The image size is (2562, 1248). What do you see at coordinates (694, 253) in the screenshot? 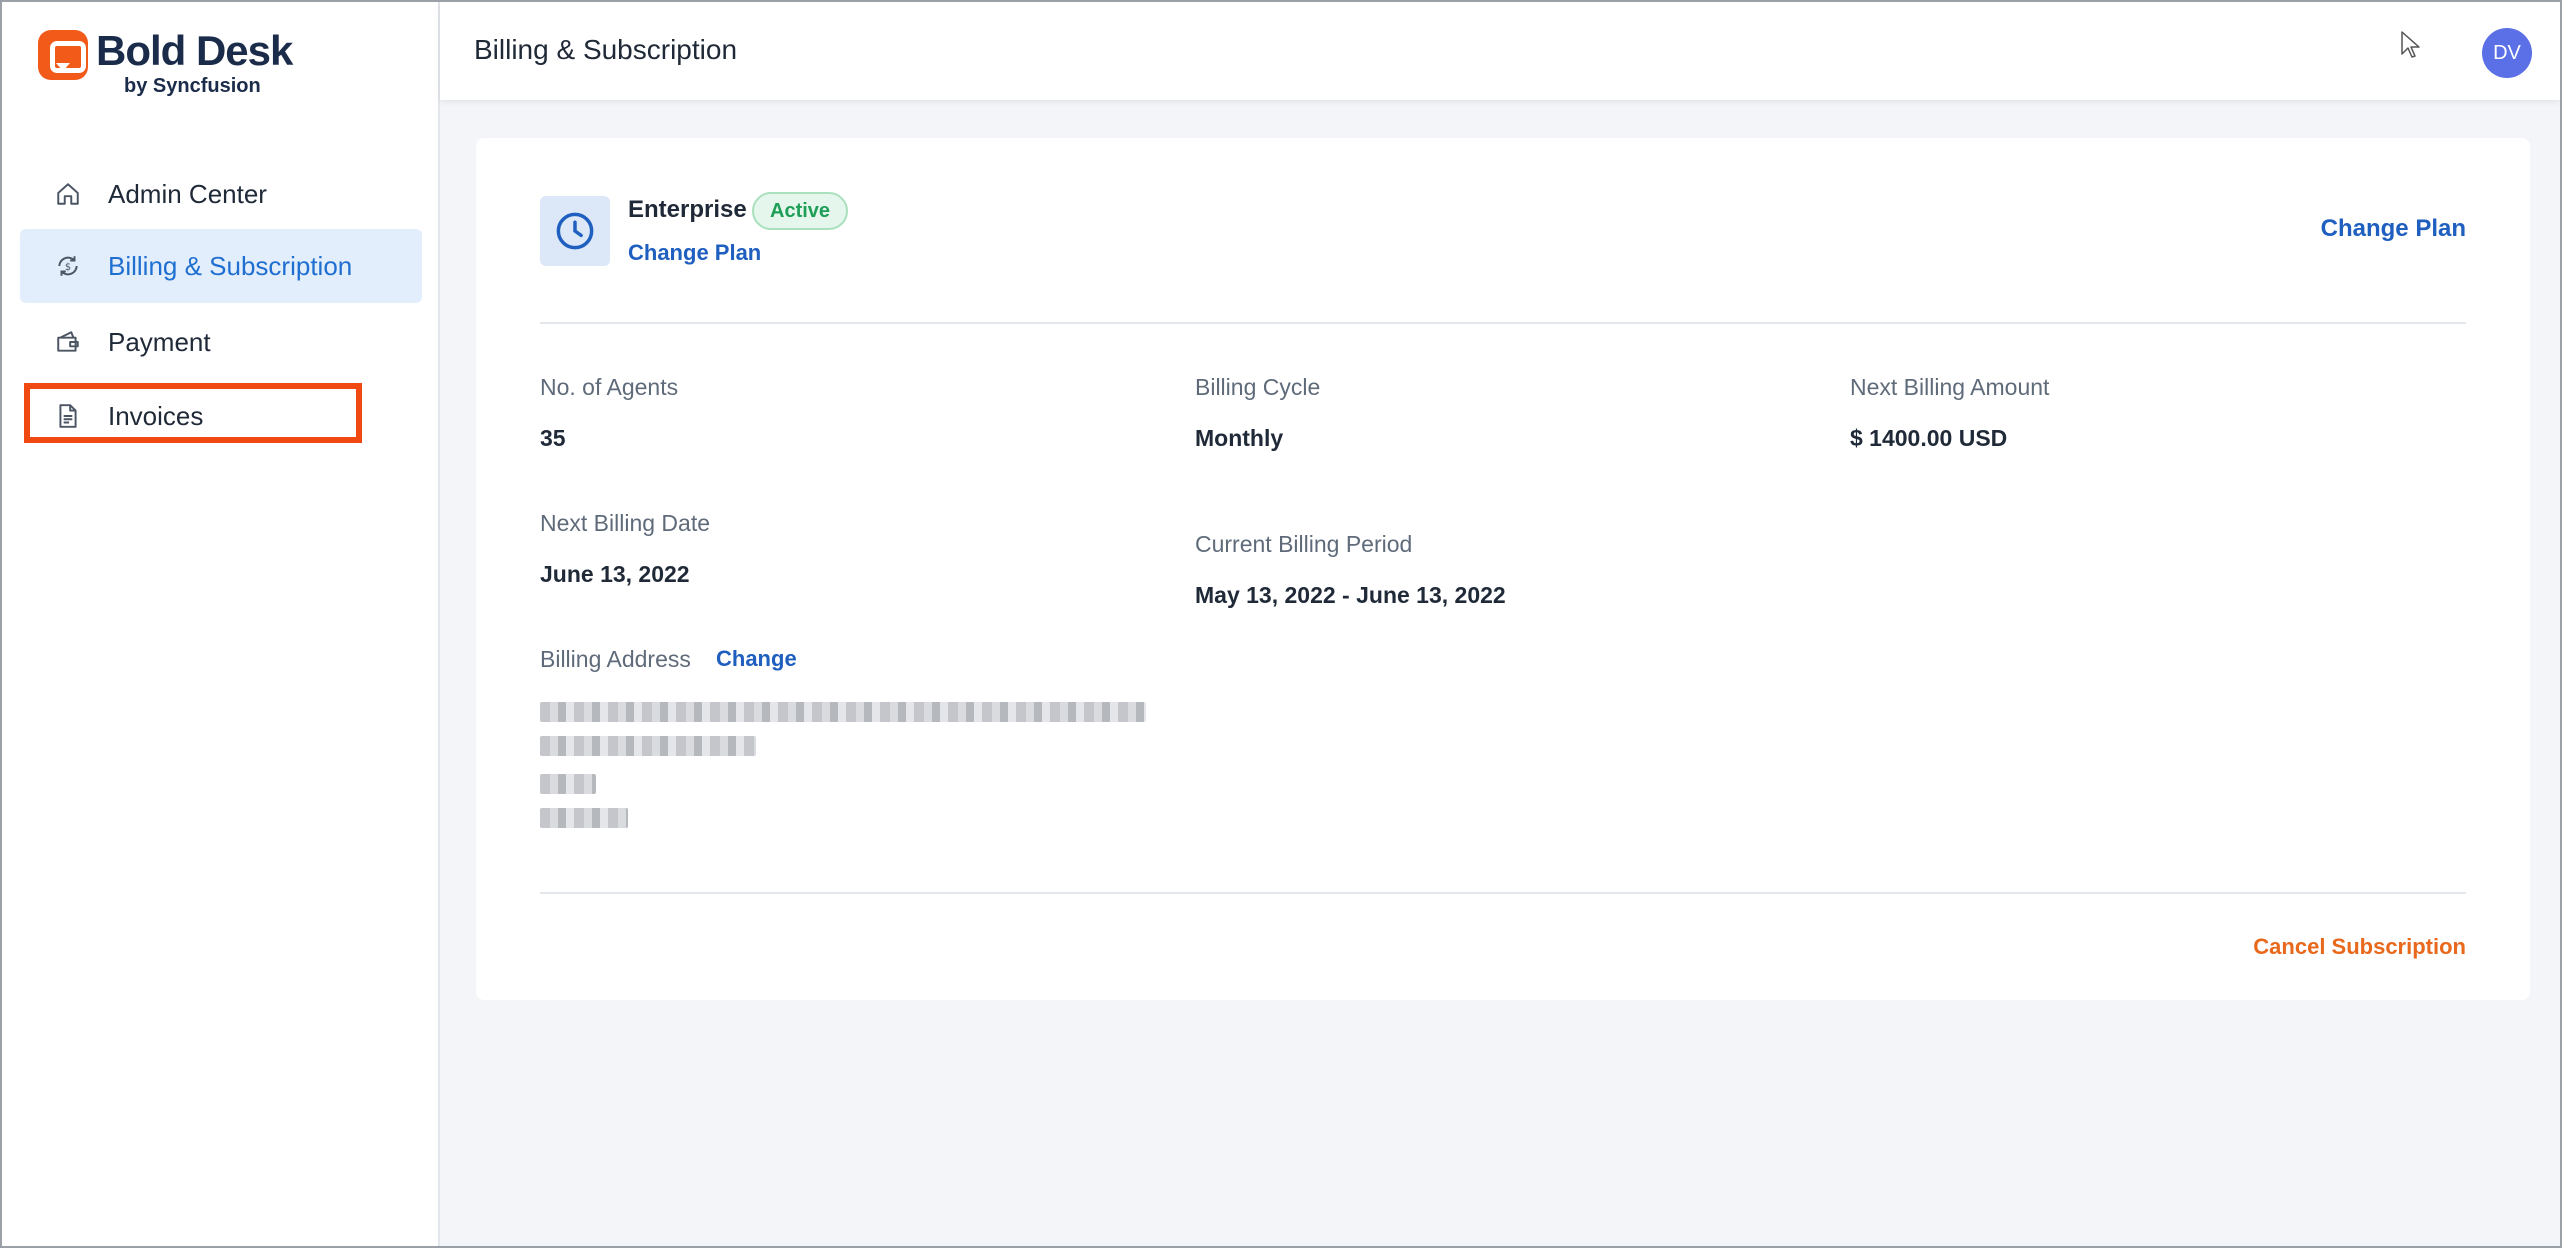
I see `change-plan-link: Change Plan` at bounding box center [694, 253].